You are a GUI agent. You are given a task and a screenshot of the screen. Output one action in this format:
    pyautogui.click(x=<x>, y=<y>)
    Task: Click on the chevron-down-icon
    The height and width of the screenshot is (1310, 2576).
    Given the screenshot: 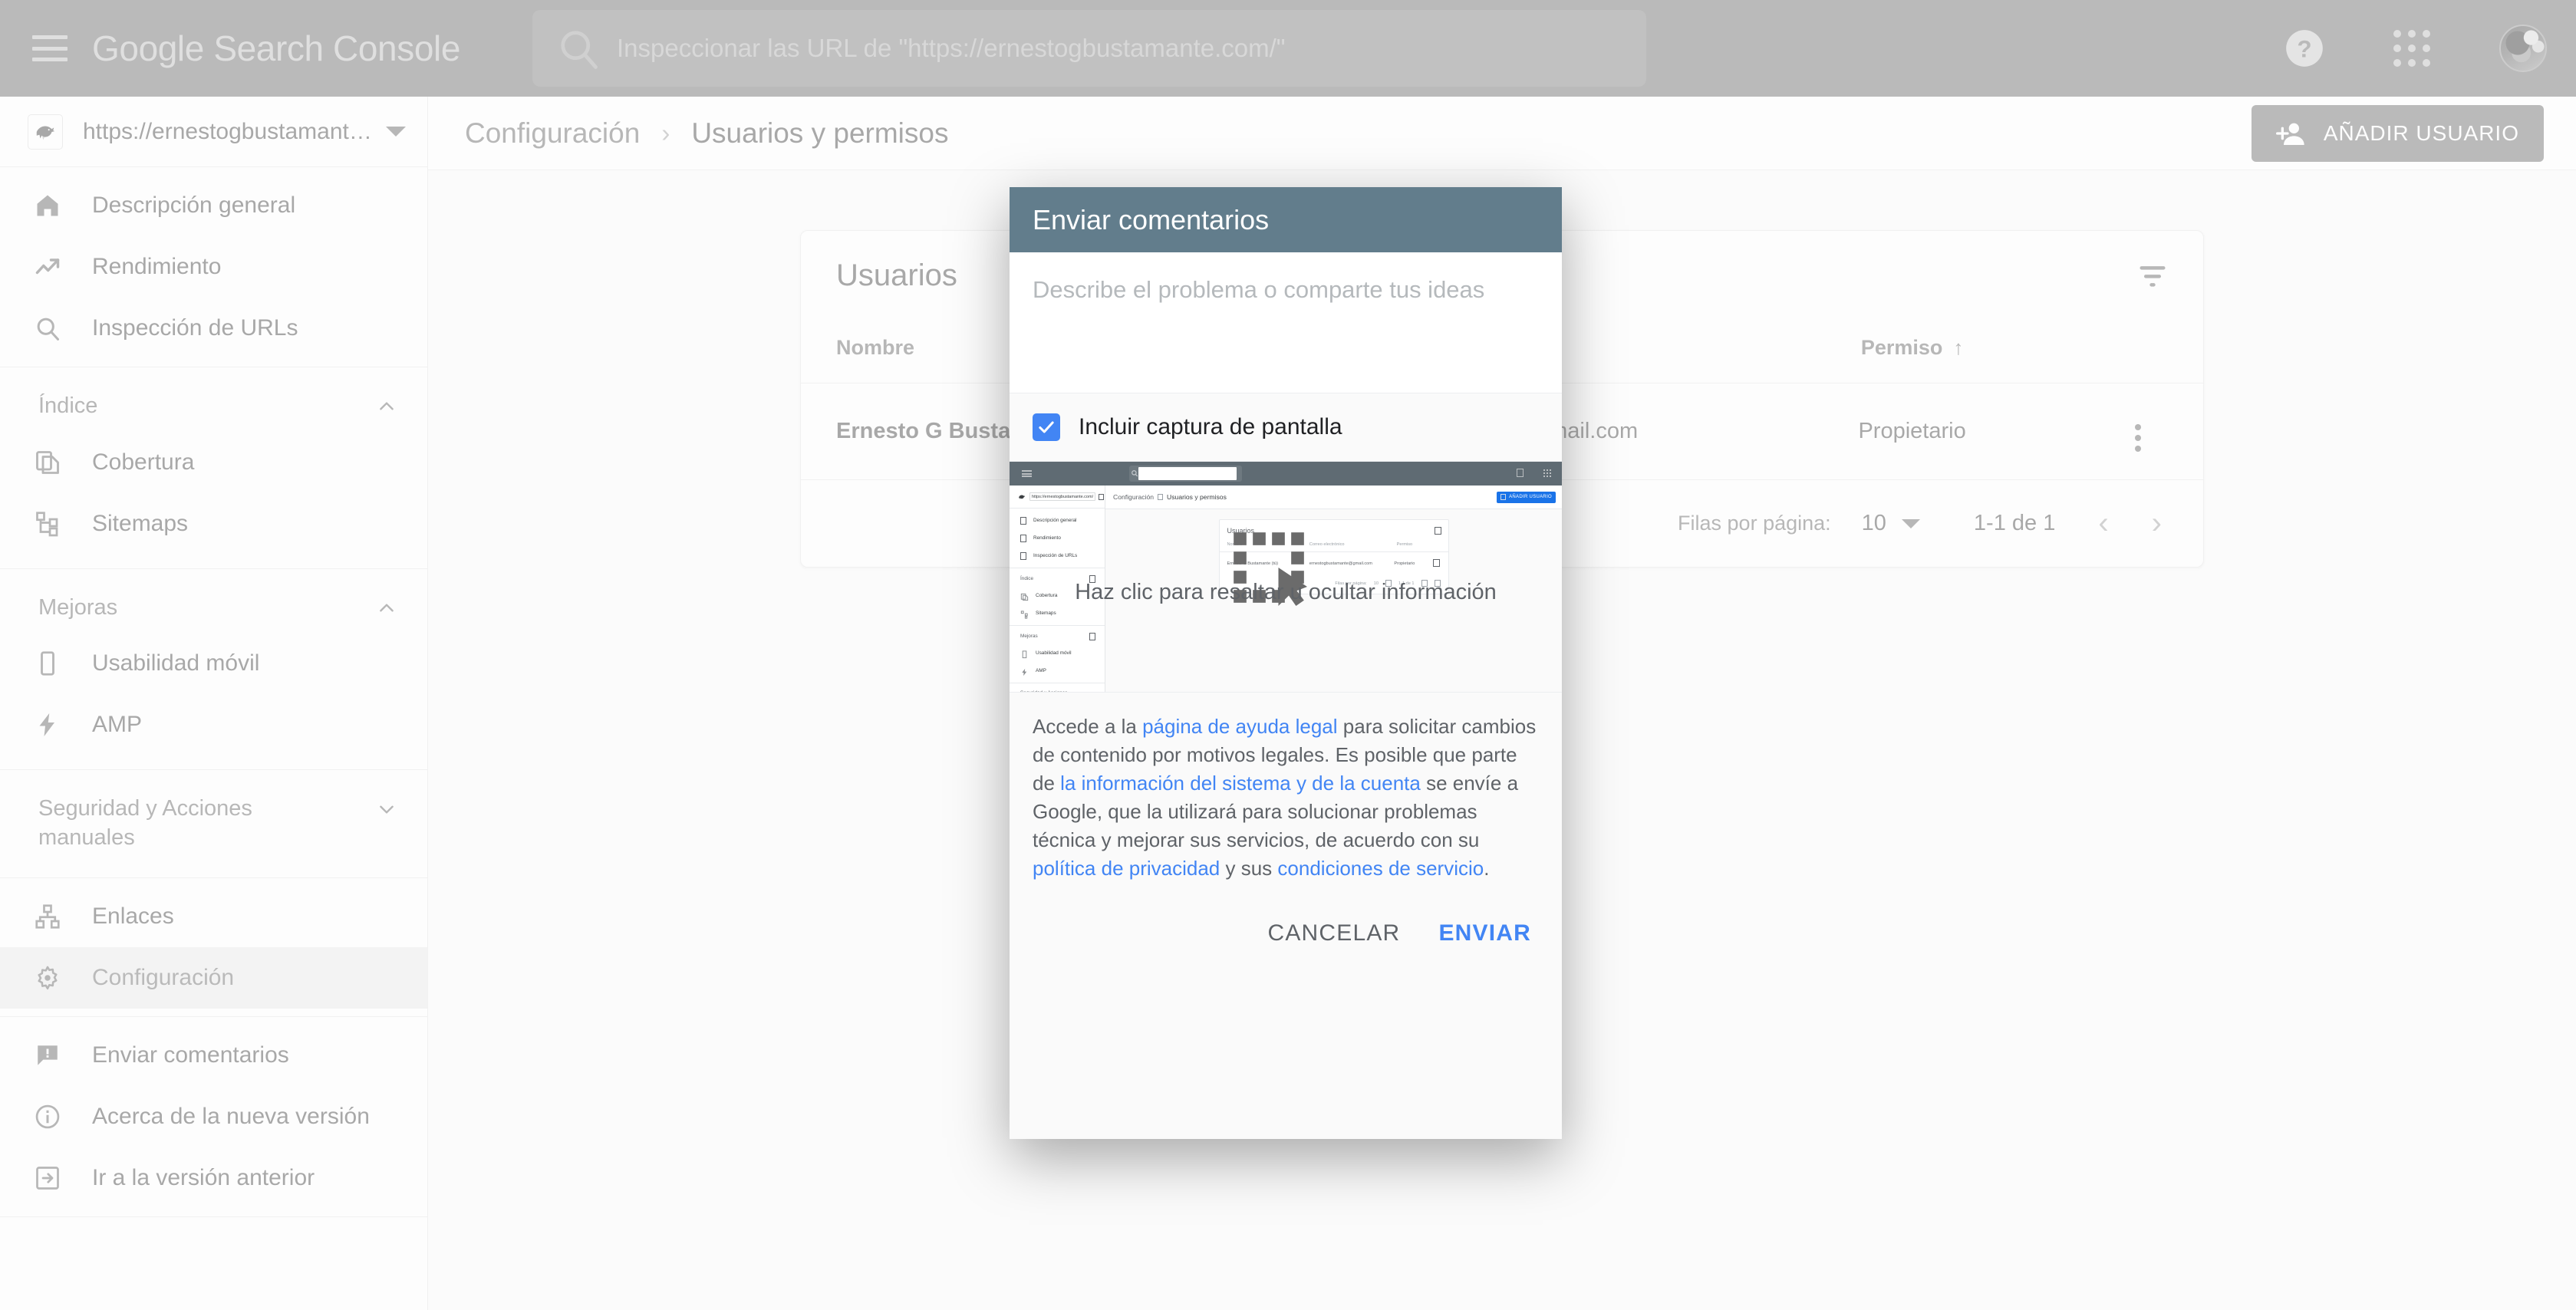 What is the action you would take?
    pyautogui.click(x=1102, y=496)
    